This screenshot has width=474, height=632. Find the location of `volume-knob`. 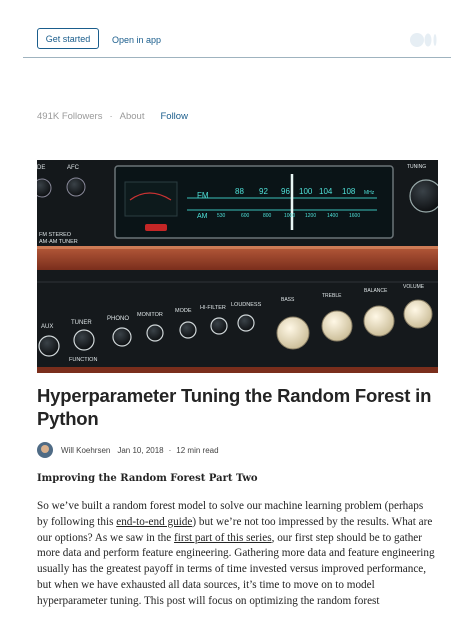

volume-knob is located at coordinates (418, 314).